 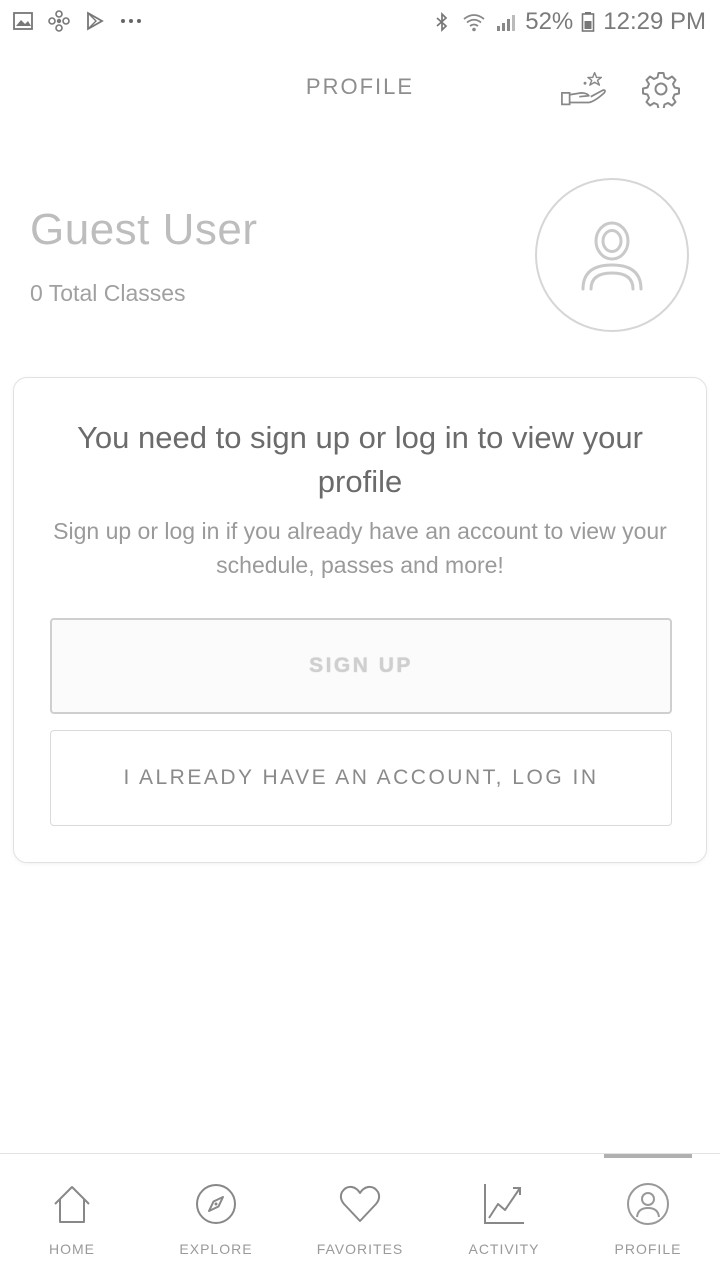 I want to click on bottom-nav: HOME EXPLORE FAVORITES ACTIVITY PROFILE, so click(x=360, y=1216).